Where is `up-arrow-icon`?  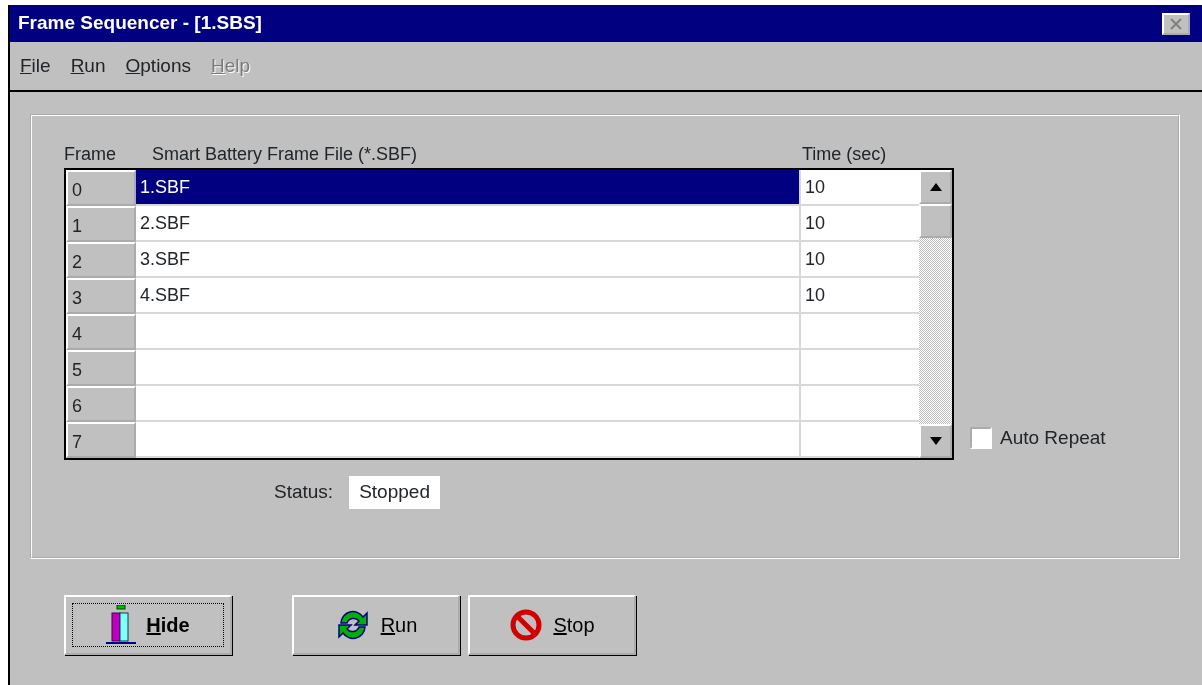
up-arrow-icon is located at coordinates (935, 187).